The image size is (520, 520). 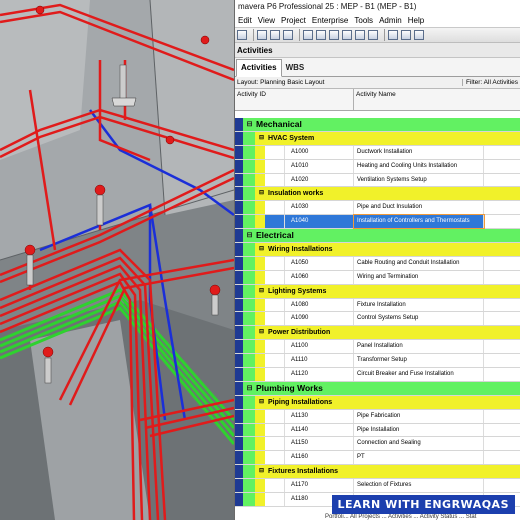 What do you see at coordinates (377, 138) in the screenshot?
I see `wbs-row-level2: ⊟ HVAC System` at bounding box center [377, 138].